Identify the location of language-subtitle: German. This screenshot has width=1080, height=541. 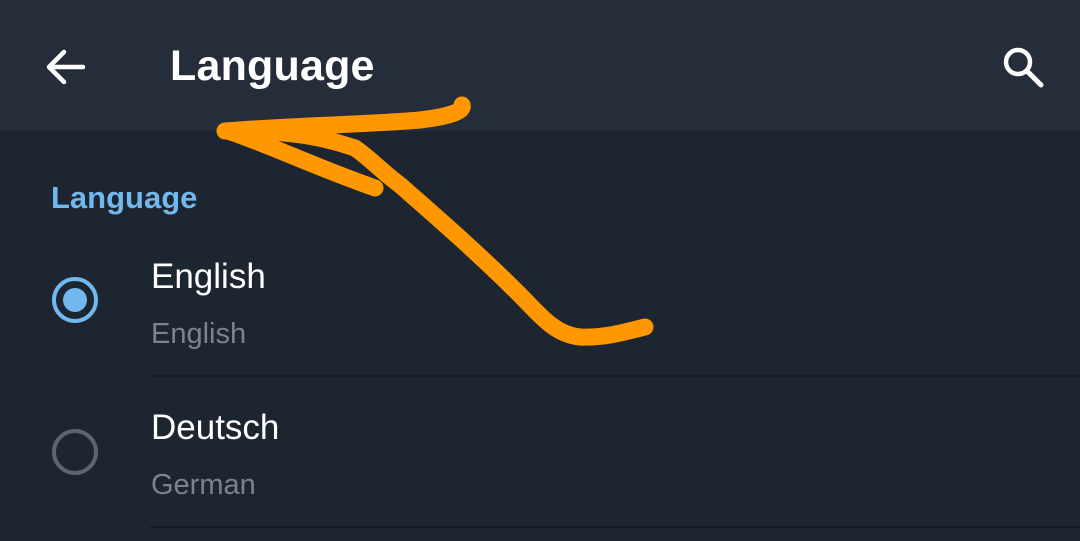
(203, 485).